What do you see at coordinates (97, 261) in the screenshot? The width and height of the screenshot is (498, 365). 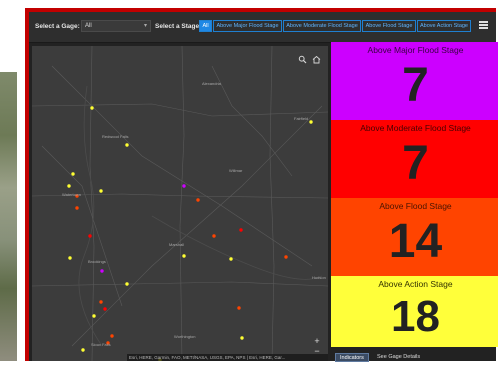 I see `map-place-label: Brookings` at bounding box center [97, 261].